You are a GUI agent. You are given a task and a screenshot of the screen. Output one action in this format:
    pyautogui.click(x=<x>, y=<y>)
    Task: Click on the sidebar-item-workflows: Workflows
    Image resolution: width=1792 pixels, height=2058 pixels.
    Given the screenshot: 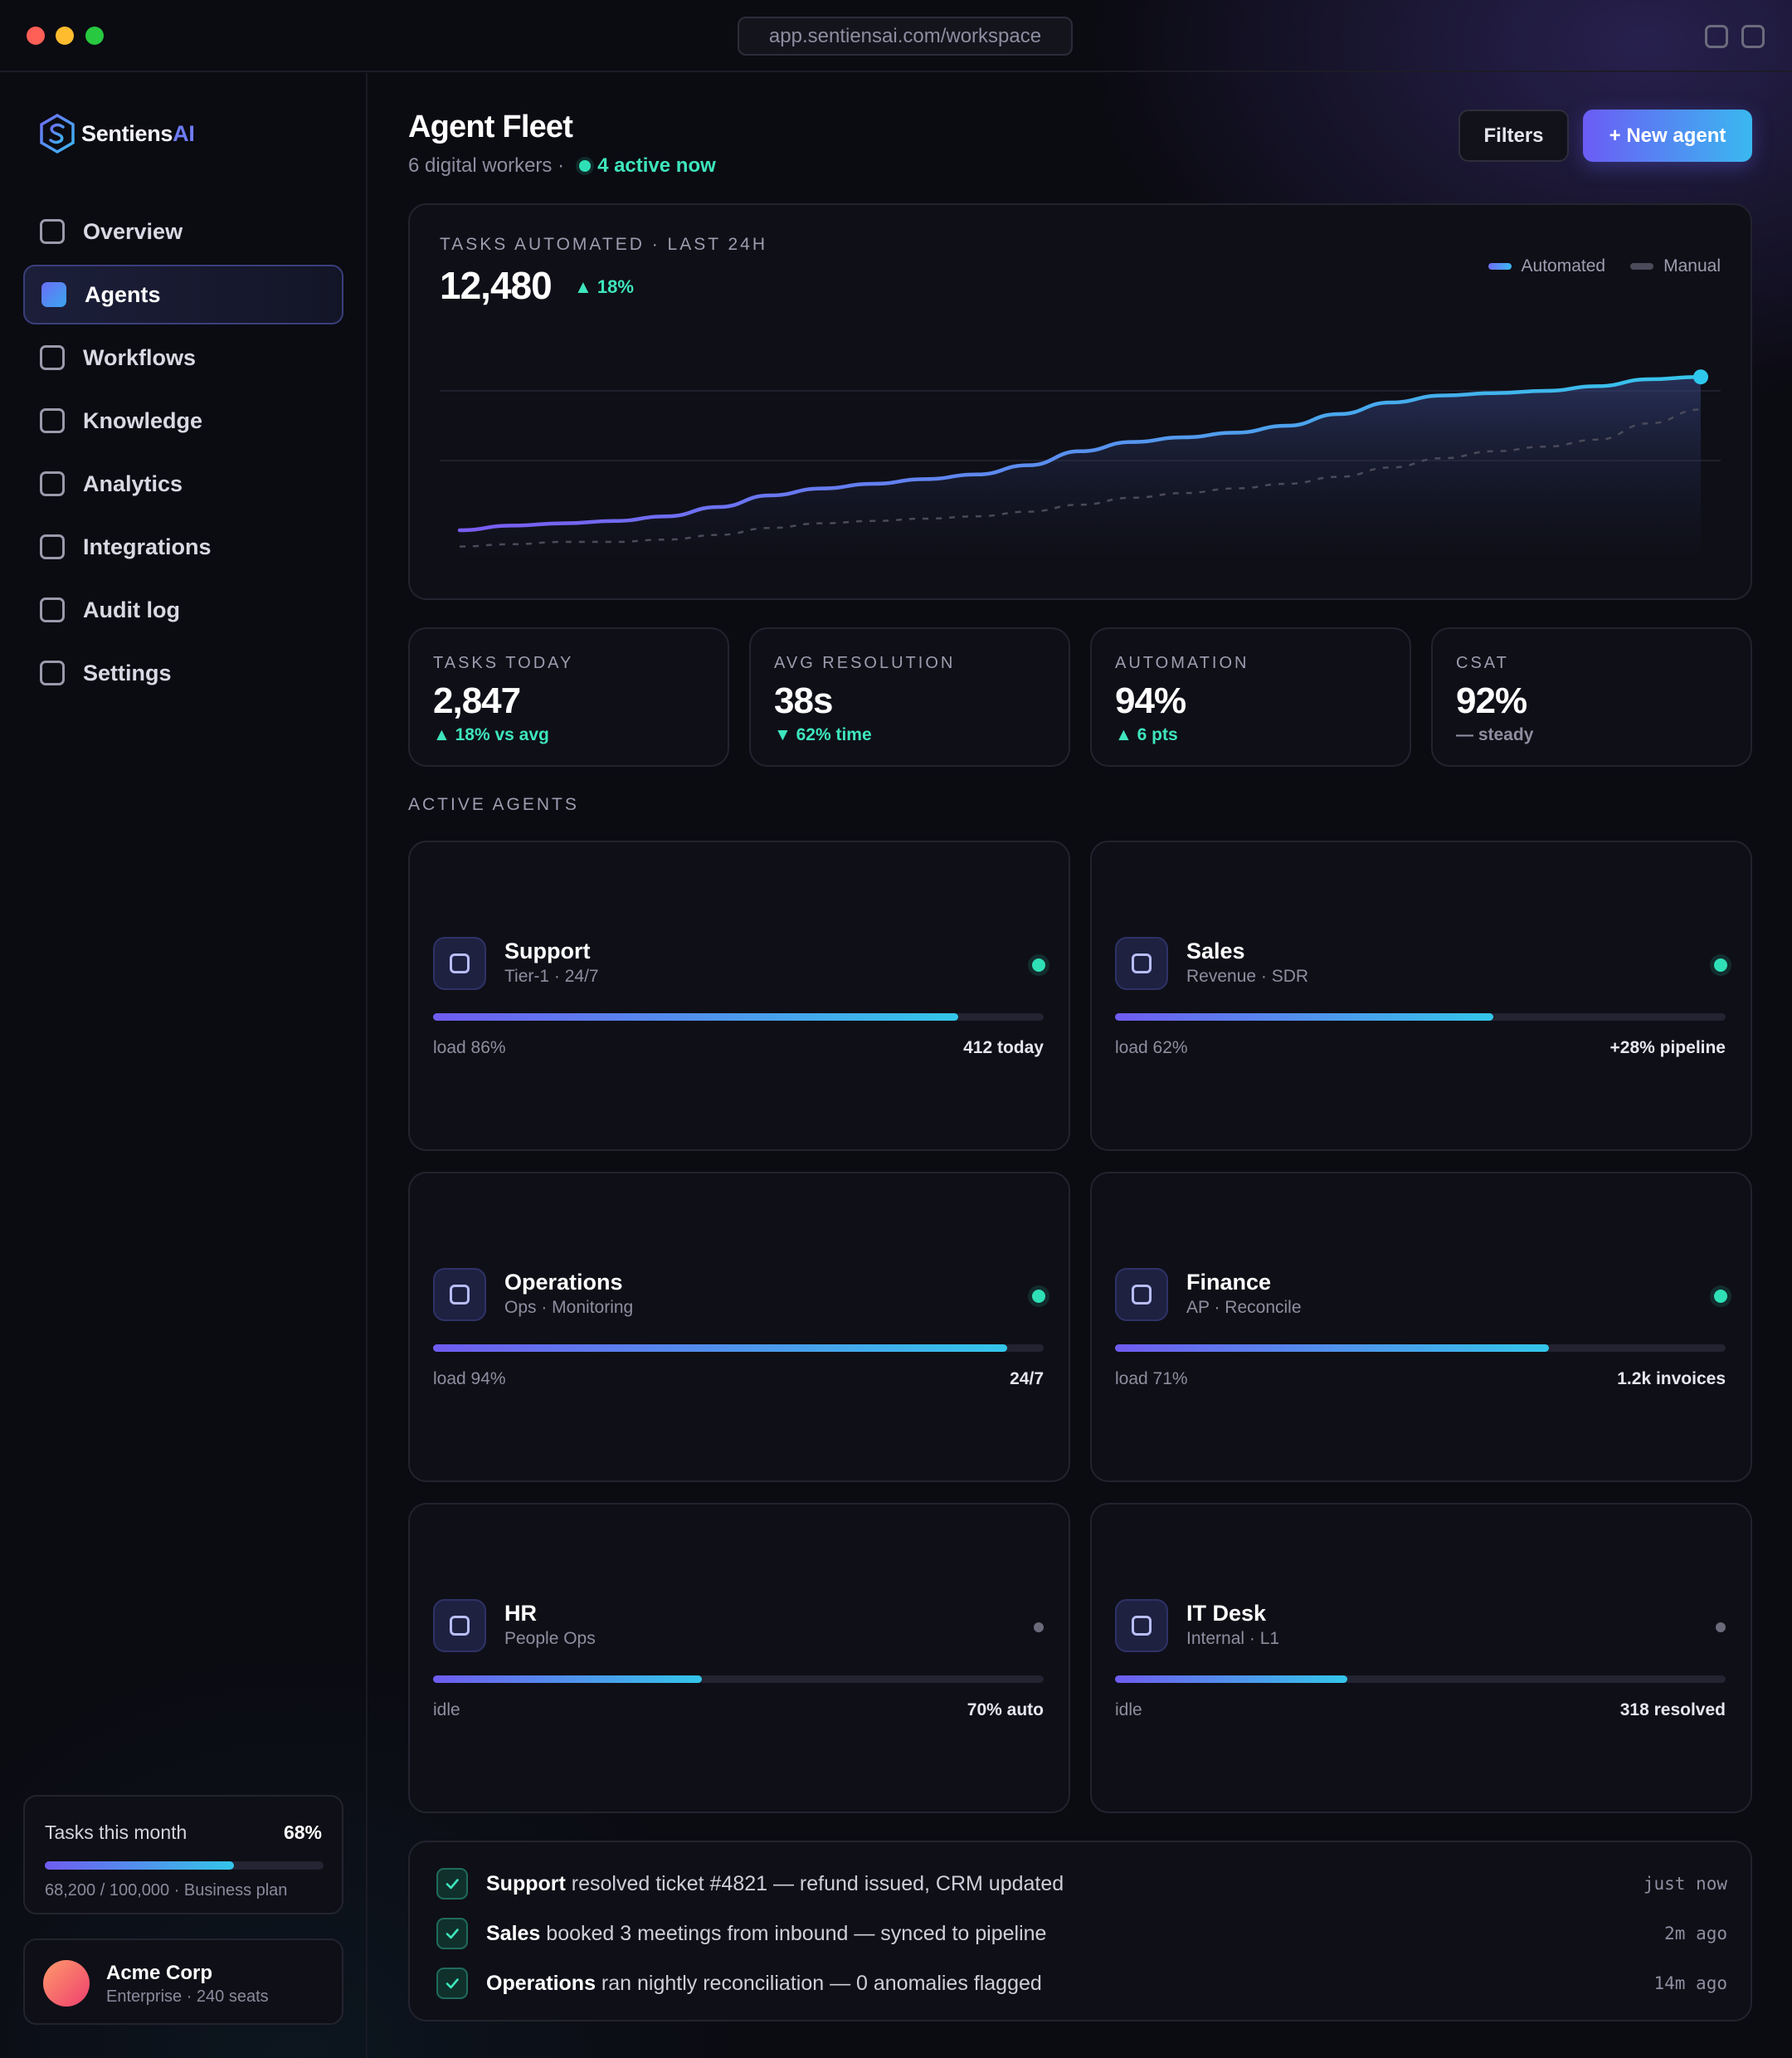 What is the action you would take?
    pyautogui.click(x=183, y=358)
    